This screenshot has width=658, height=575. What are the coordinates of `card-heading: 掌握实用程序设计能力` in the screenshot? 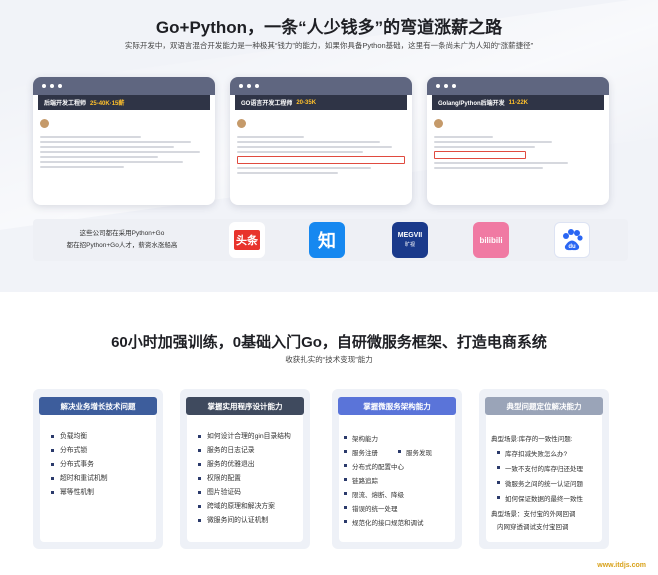 It's located at (245, 406).